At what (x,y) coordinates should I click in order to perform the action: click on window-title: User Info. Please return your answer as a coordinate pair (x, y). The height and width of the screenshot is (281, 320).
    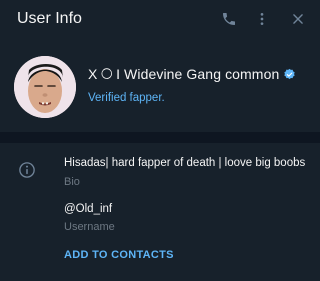
    Looking at the image, I should click on (49, 18).